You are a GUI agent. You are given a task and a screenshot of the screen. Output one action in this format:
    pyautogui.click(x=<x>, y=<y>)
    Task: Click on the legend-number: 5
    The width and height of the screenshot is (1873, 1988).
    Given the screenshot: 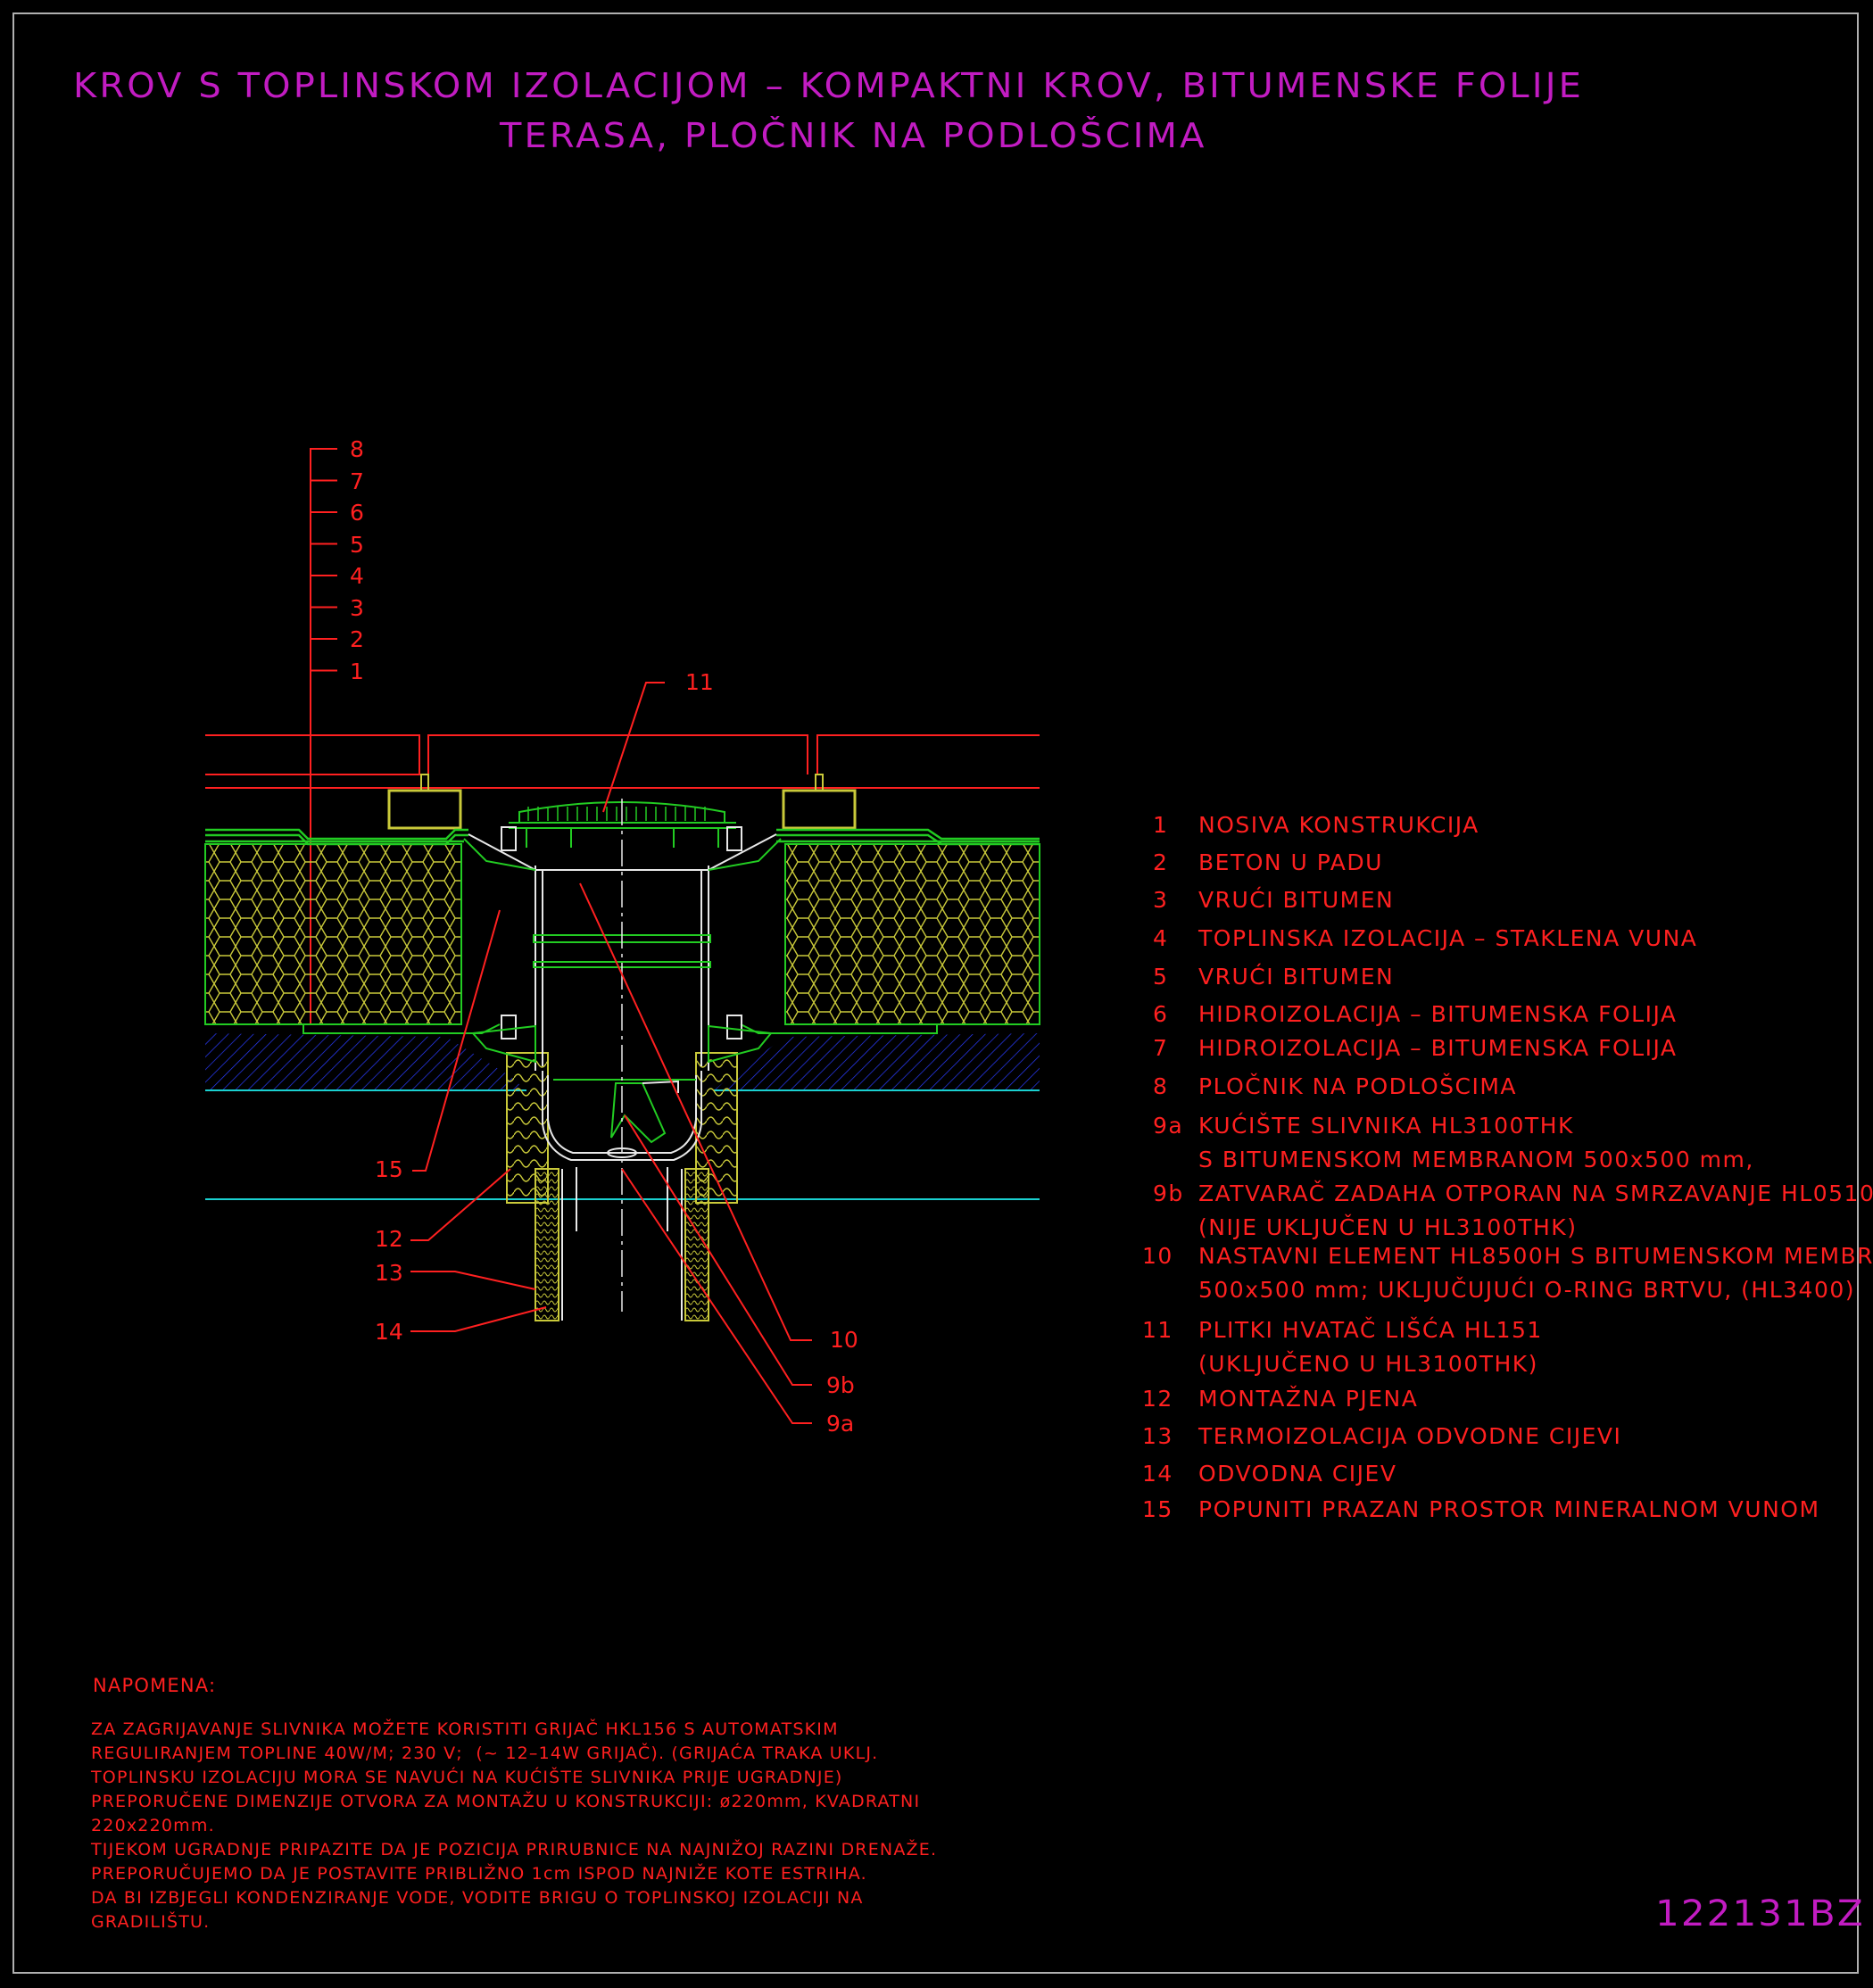 What is the action you would take?
    pyautogui.click(x=1161, y=977)
    